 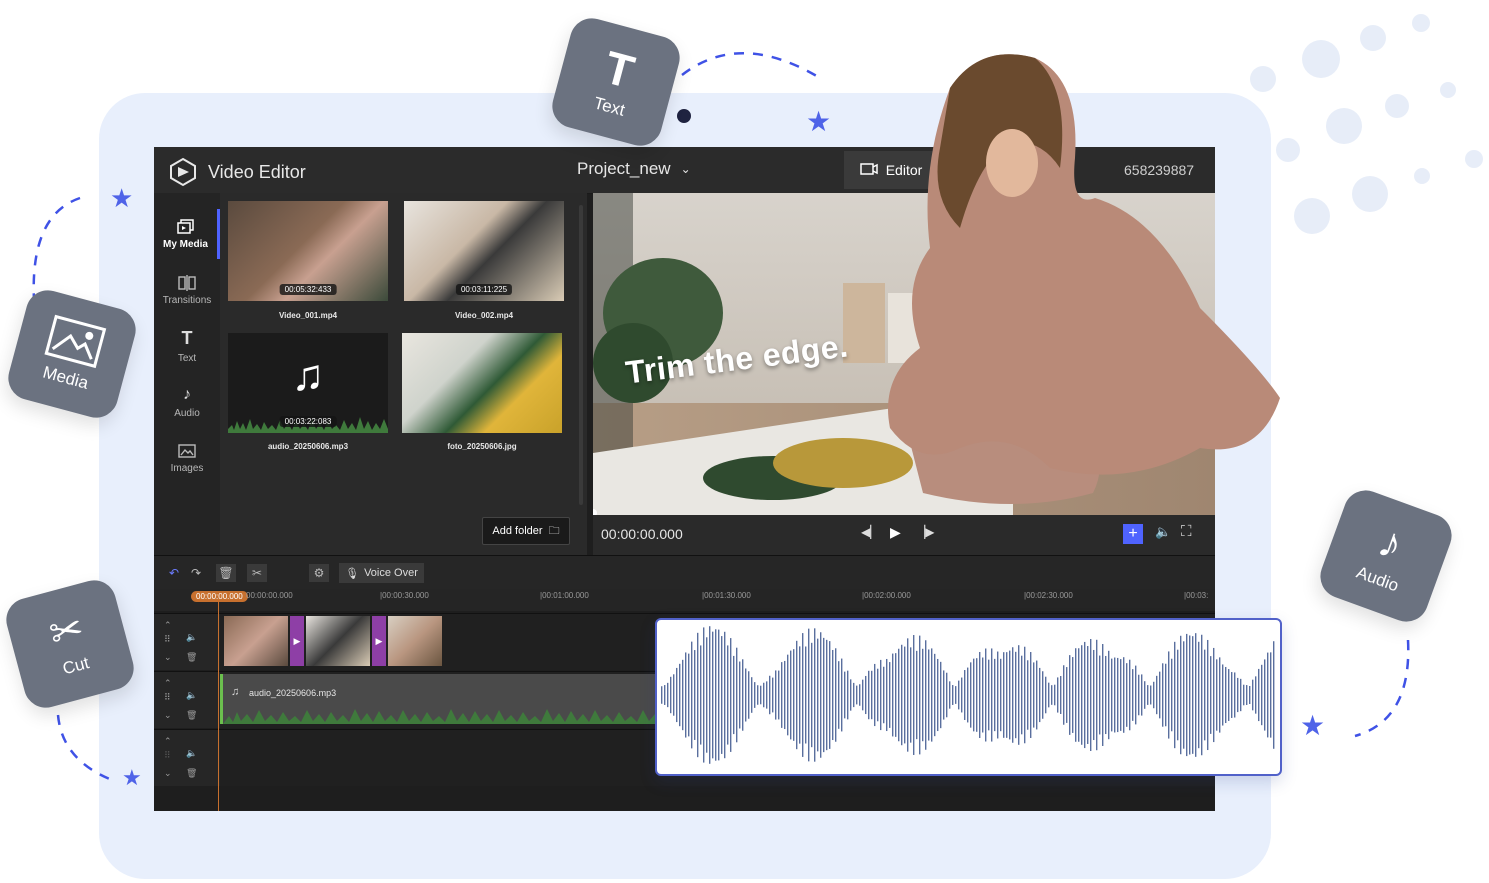 I want to click on ruler-tick-label: |00:00:30.000, so click(x=404, y=595).